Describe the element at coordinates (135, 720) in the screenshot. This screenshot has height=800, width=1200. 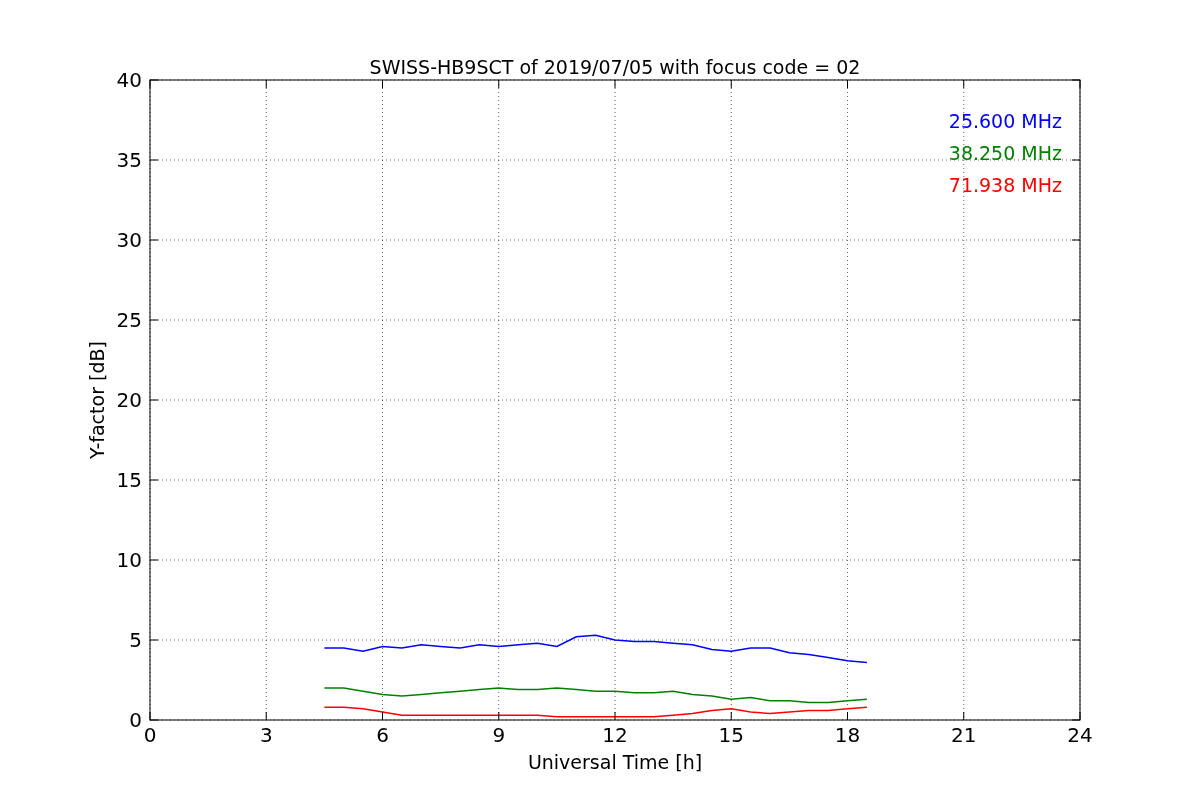
I see `y-tick-label: 0` at that location.